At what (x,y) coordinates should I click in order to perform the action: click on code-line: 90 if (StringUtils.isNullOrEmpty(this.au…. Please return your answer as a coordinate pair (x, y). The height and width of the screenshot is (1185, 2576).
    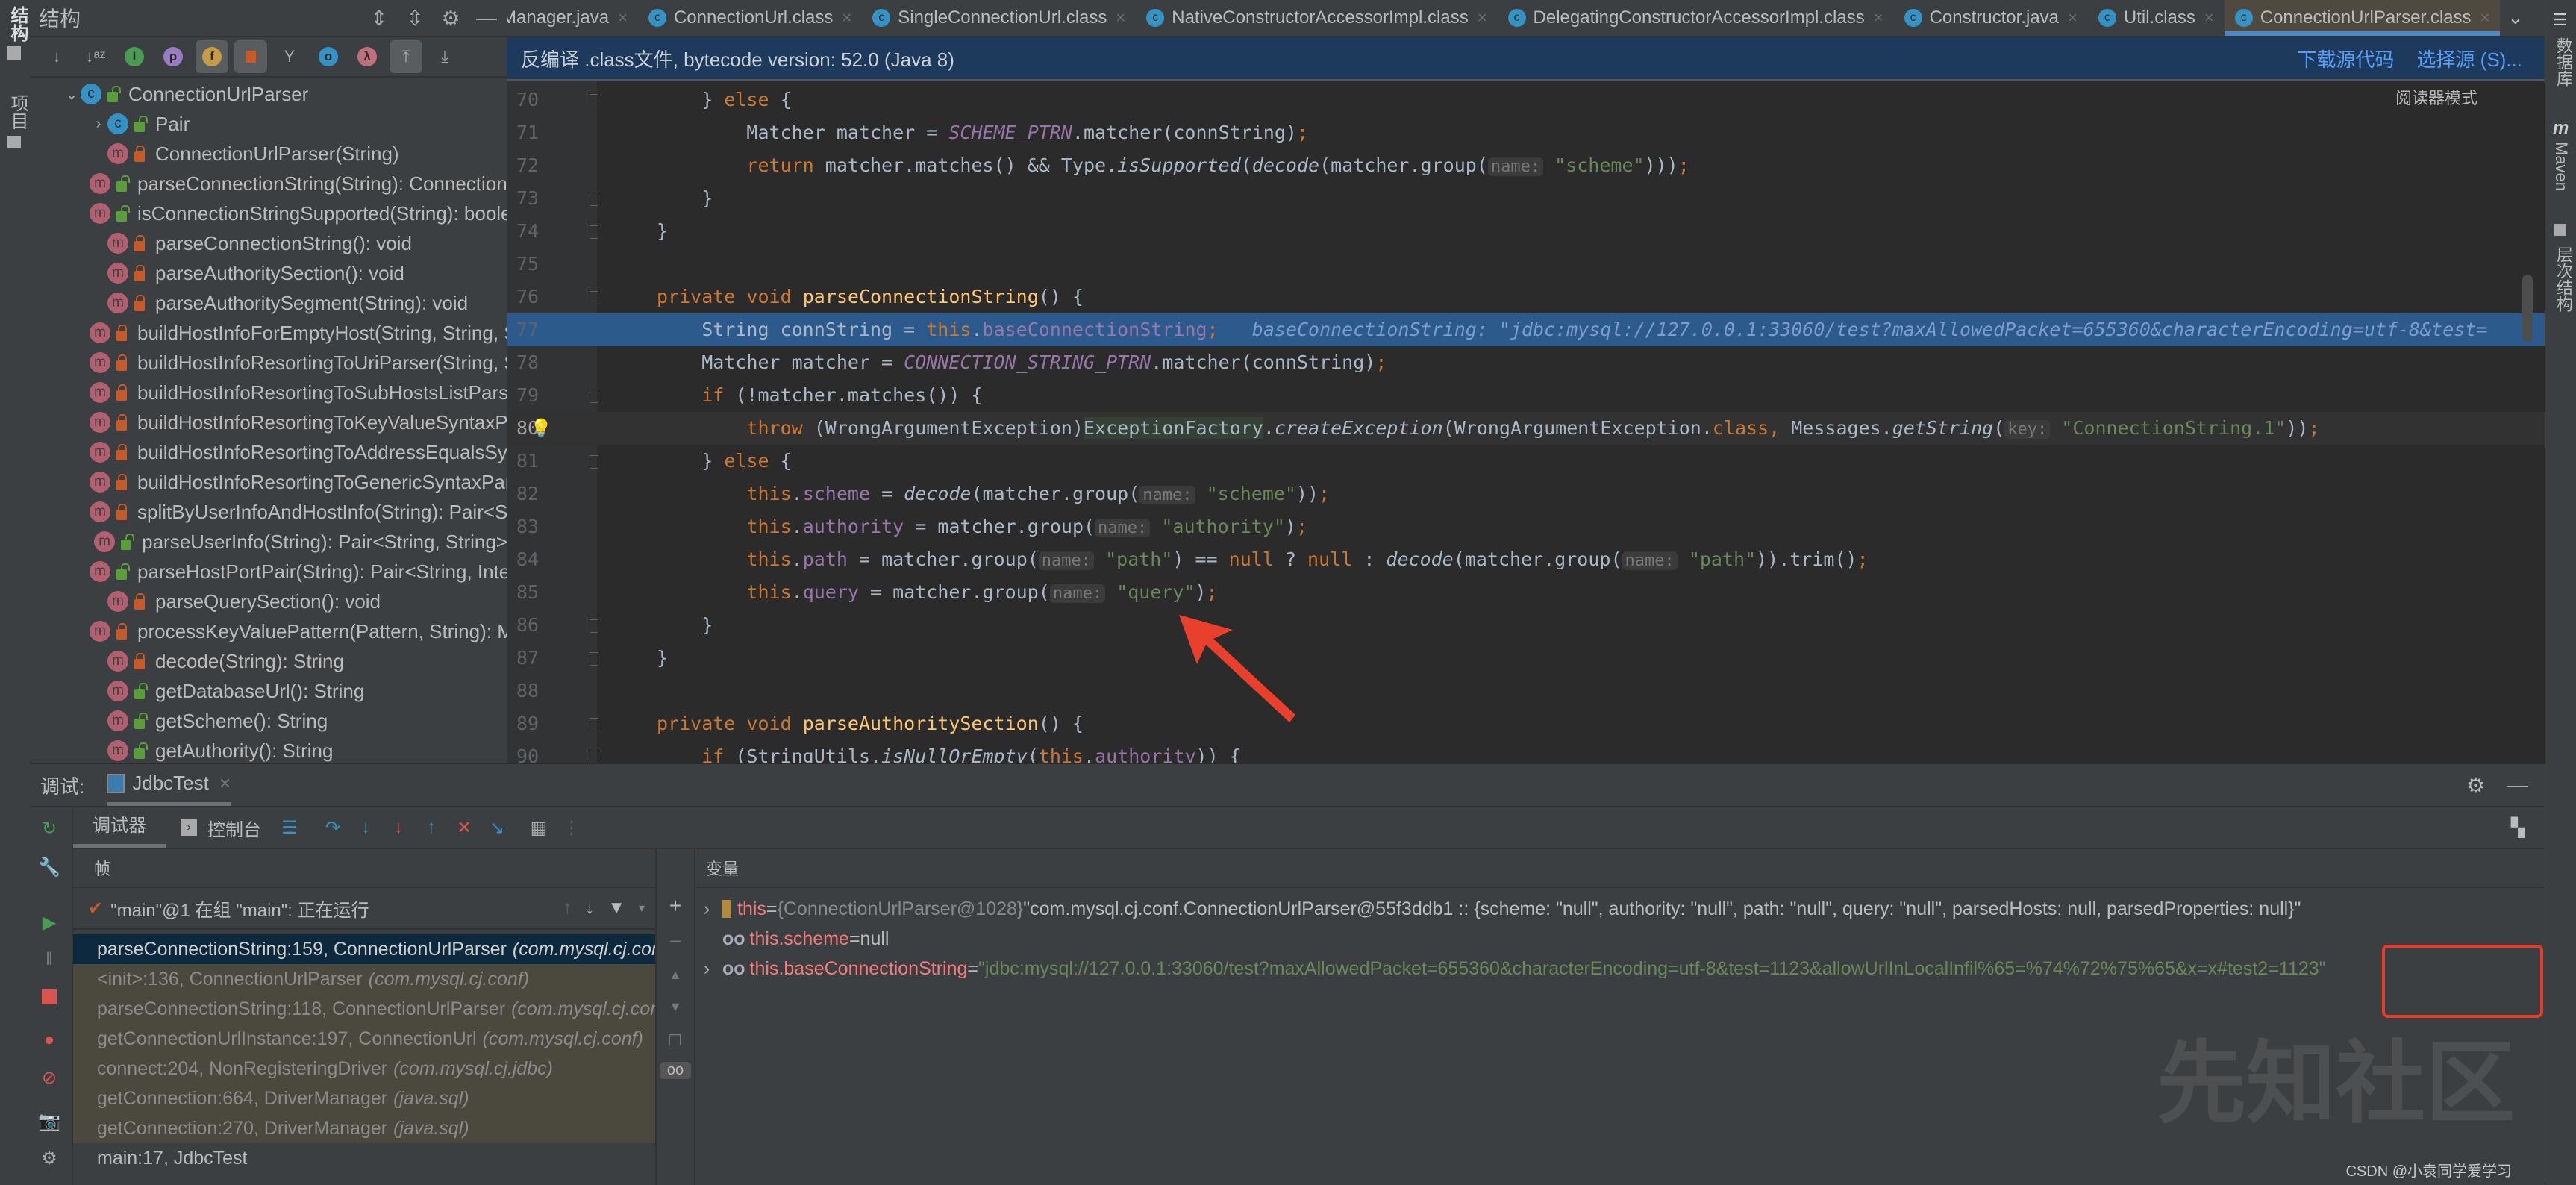
    Looking at the image, I should click on (1526, 753).